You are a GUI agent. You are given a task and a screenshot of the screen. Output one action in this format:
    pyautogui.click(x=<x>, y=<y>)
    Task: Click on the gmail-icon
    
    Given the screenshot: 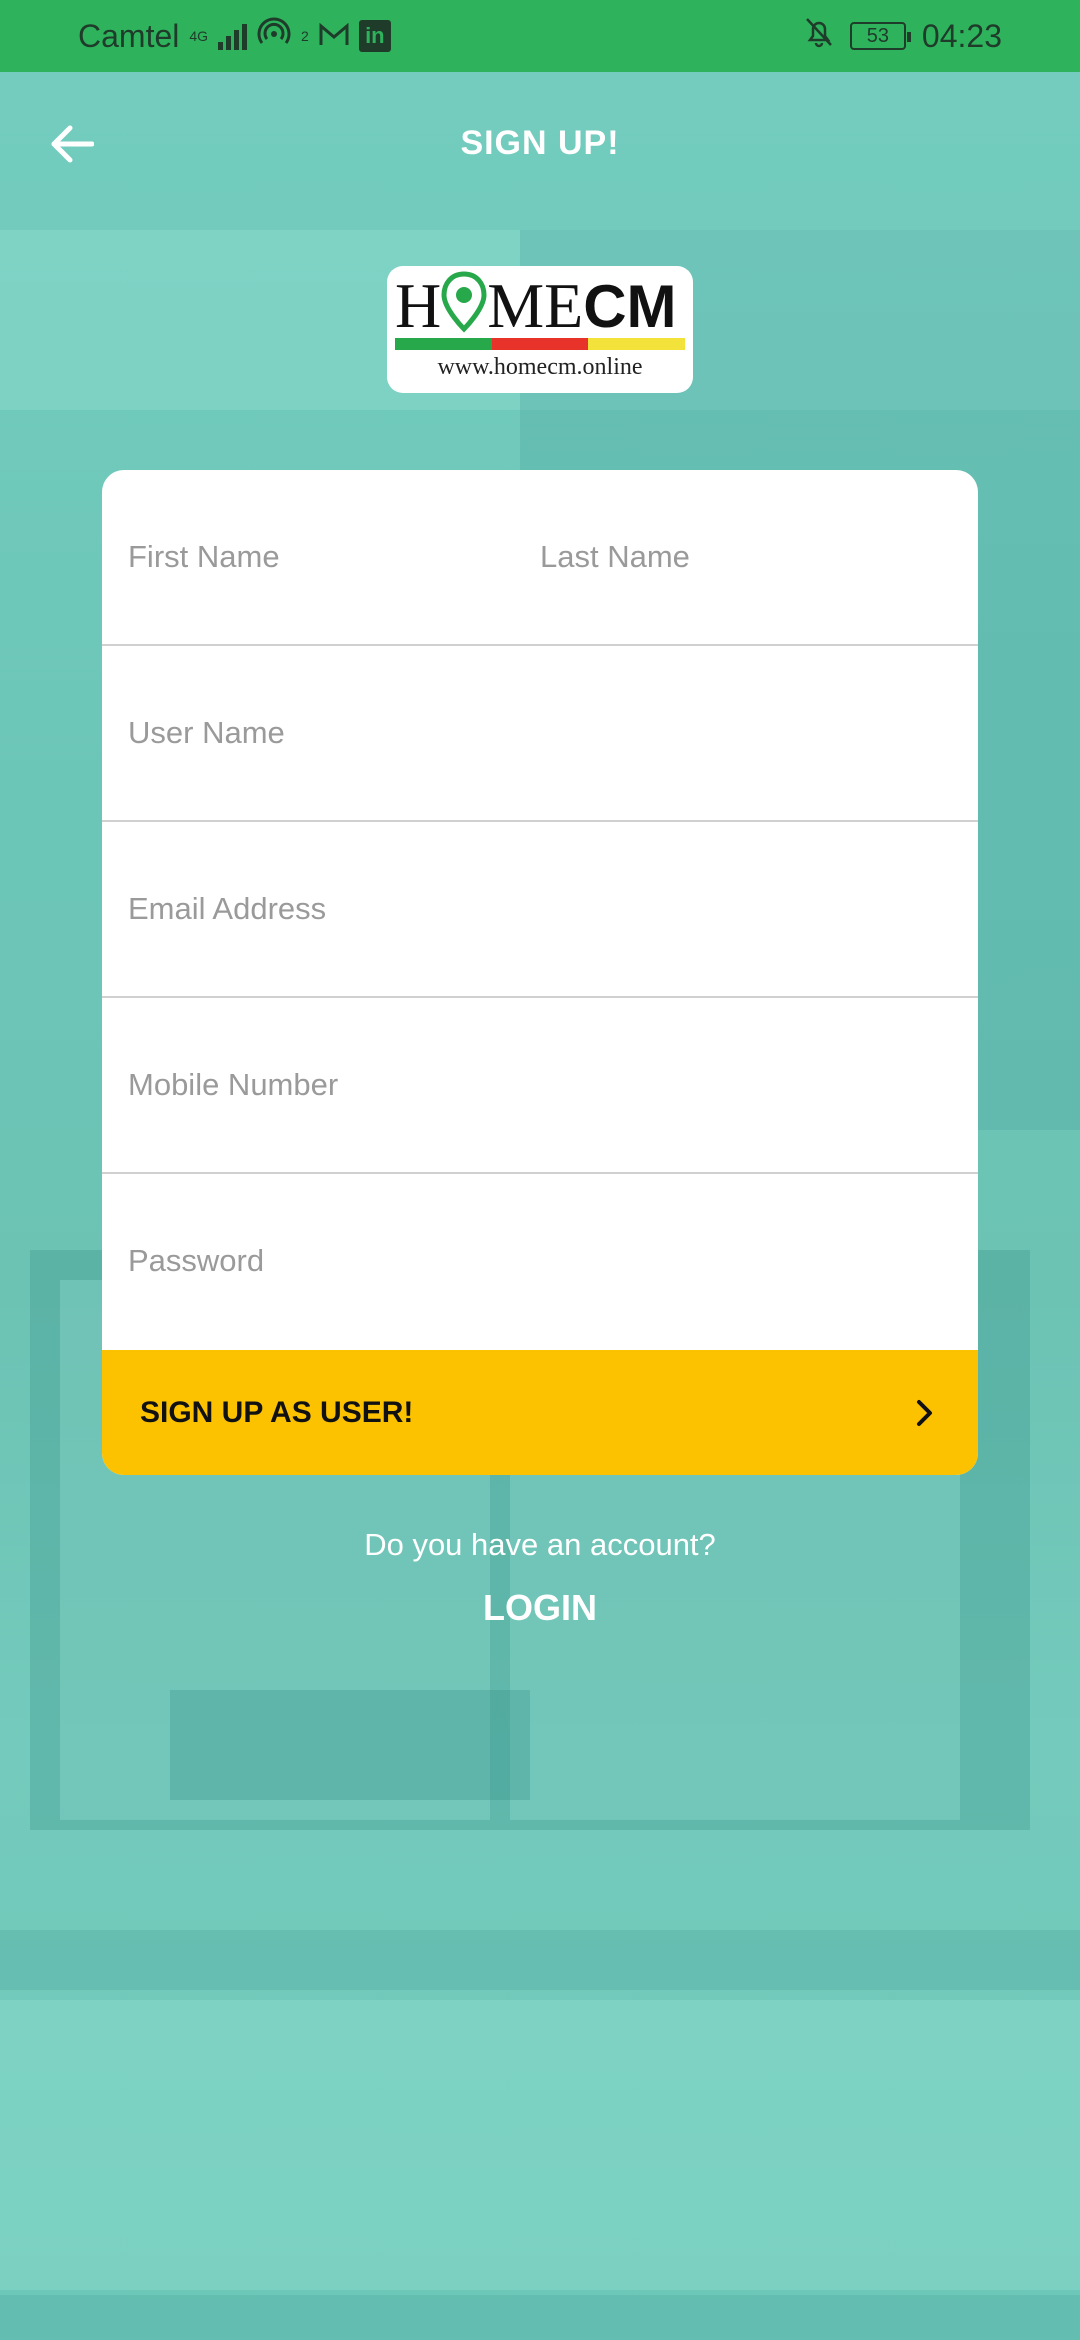 What is the action you would take?
    pyautogui.click(x=334, y=36)
    